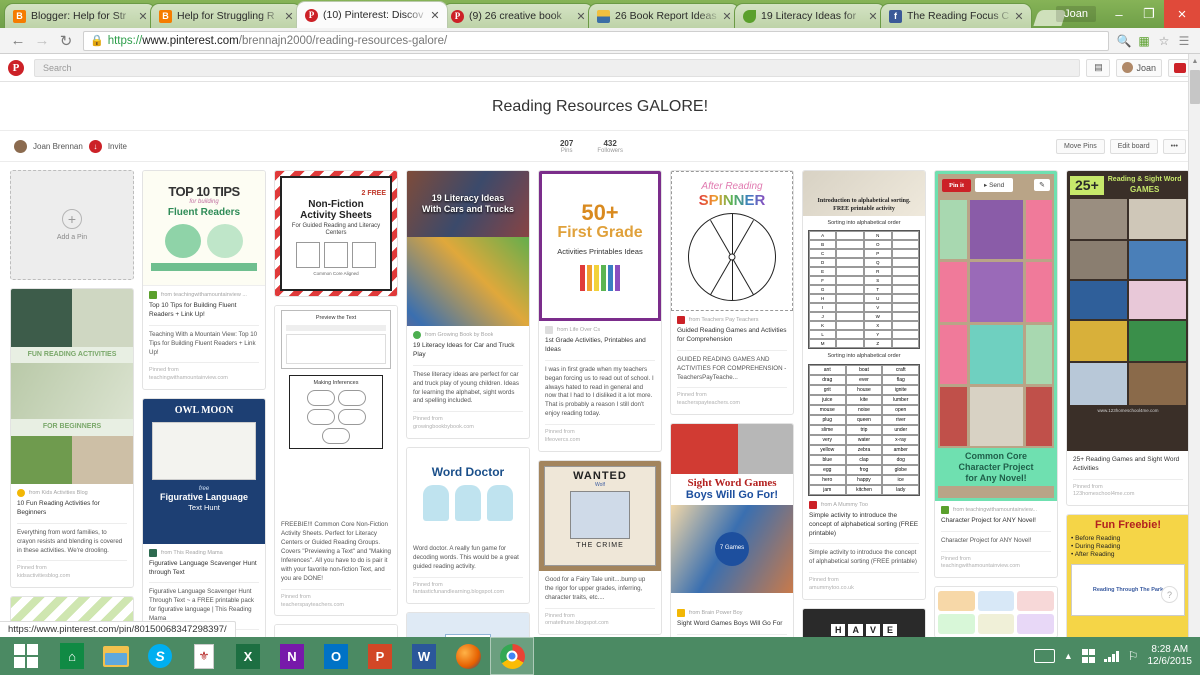 The height and width of the screenshot is (675, 1200). I want to click on taskbar-item-antivirus: ⚜, so click(204, 656).